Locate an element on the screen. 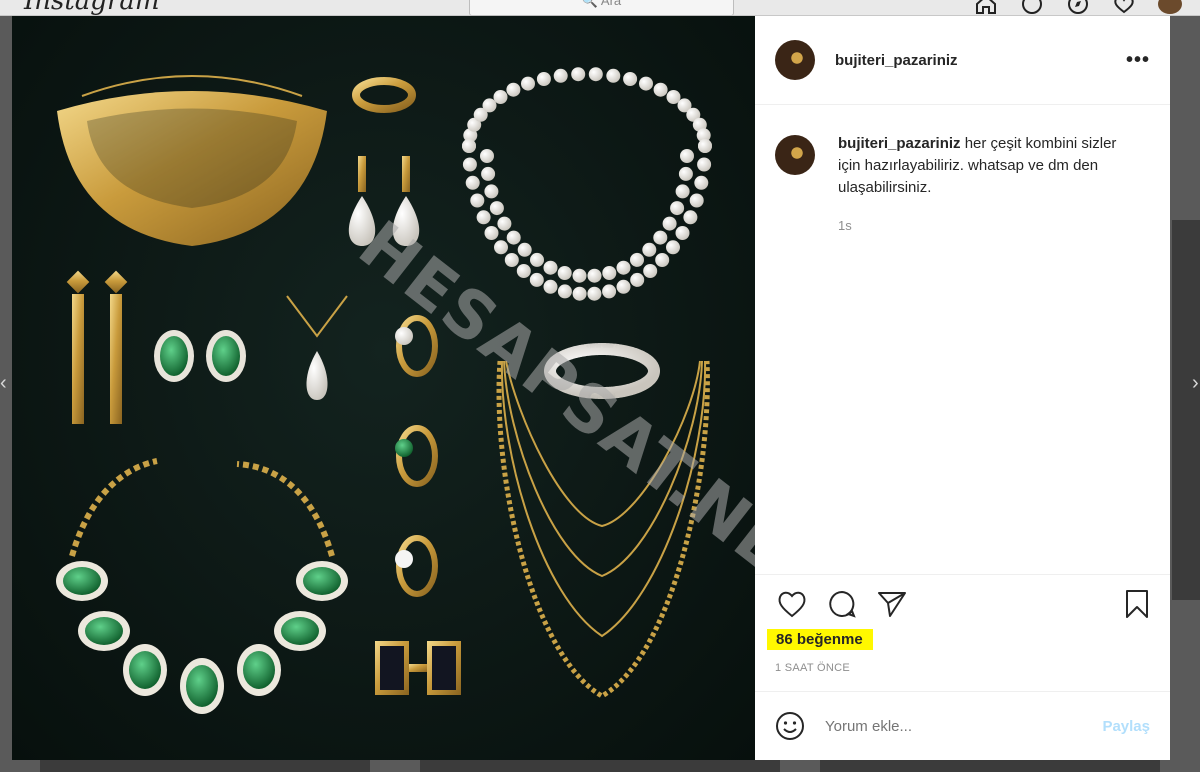  activity-heart-icon is located at coordinates (1124, 7).